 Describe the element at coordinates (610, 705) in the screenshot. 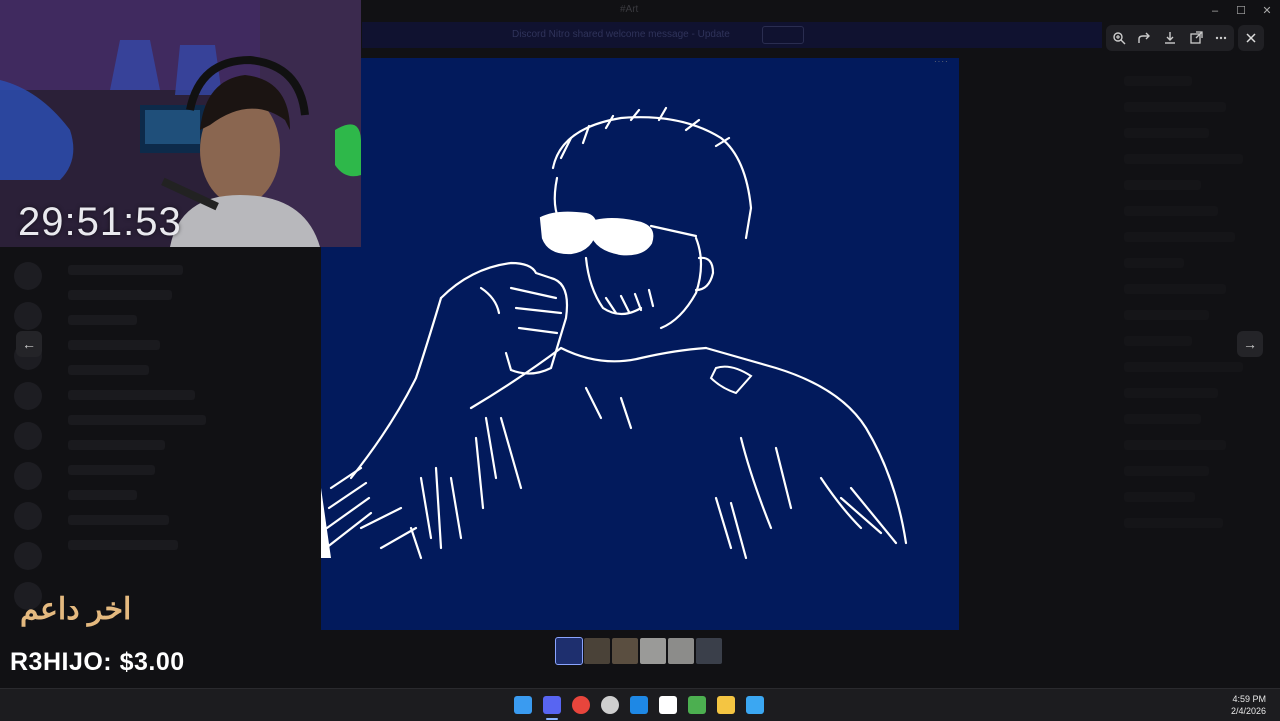

I see `obs-icon` at that location.